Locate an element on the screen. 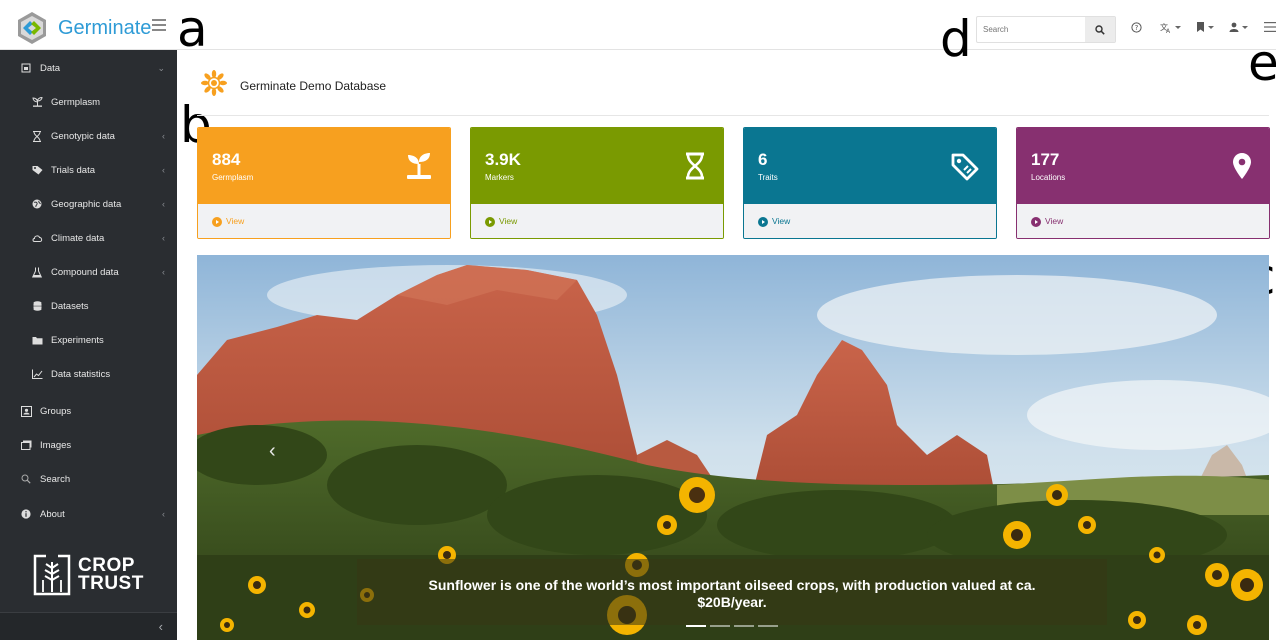 The height and width of the screenshot is (640, 1276). language-menu: 文A is located at coordinates (1170, 27).